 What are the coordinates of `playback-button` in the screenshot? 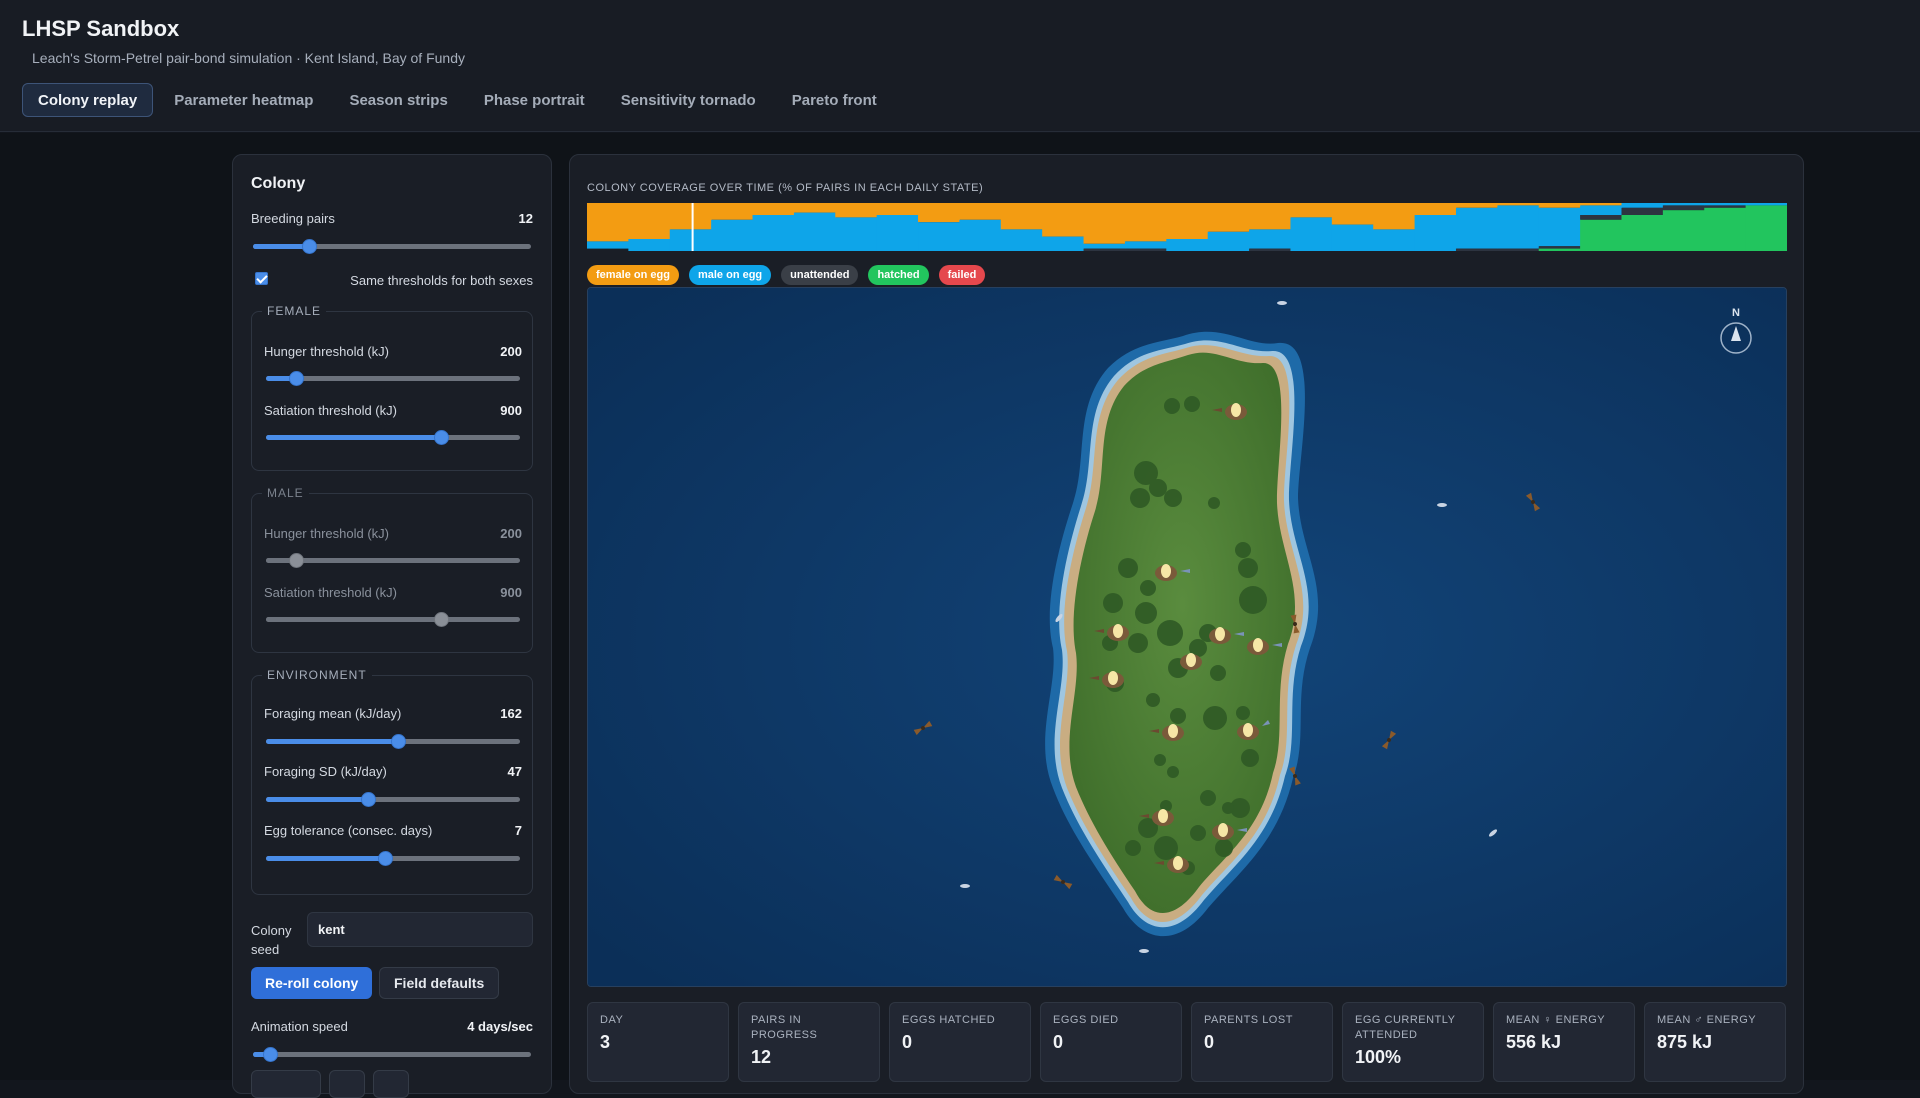 It's located at (286, 1084).